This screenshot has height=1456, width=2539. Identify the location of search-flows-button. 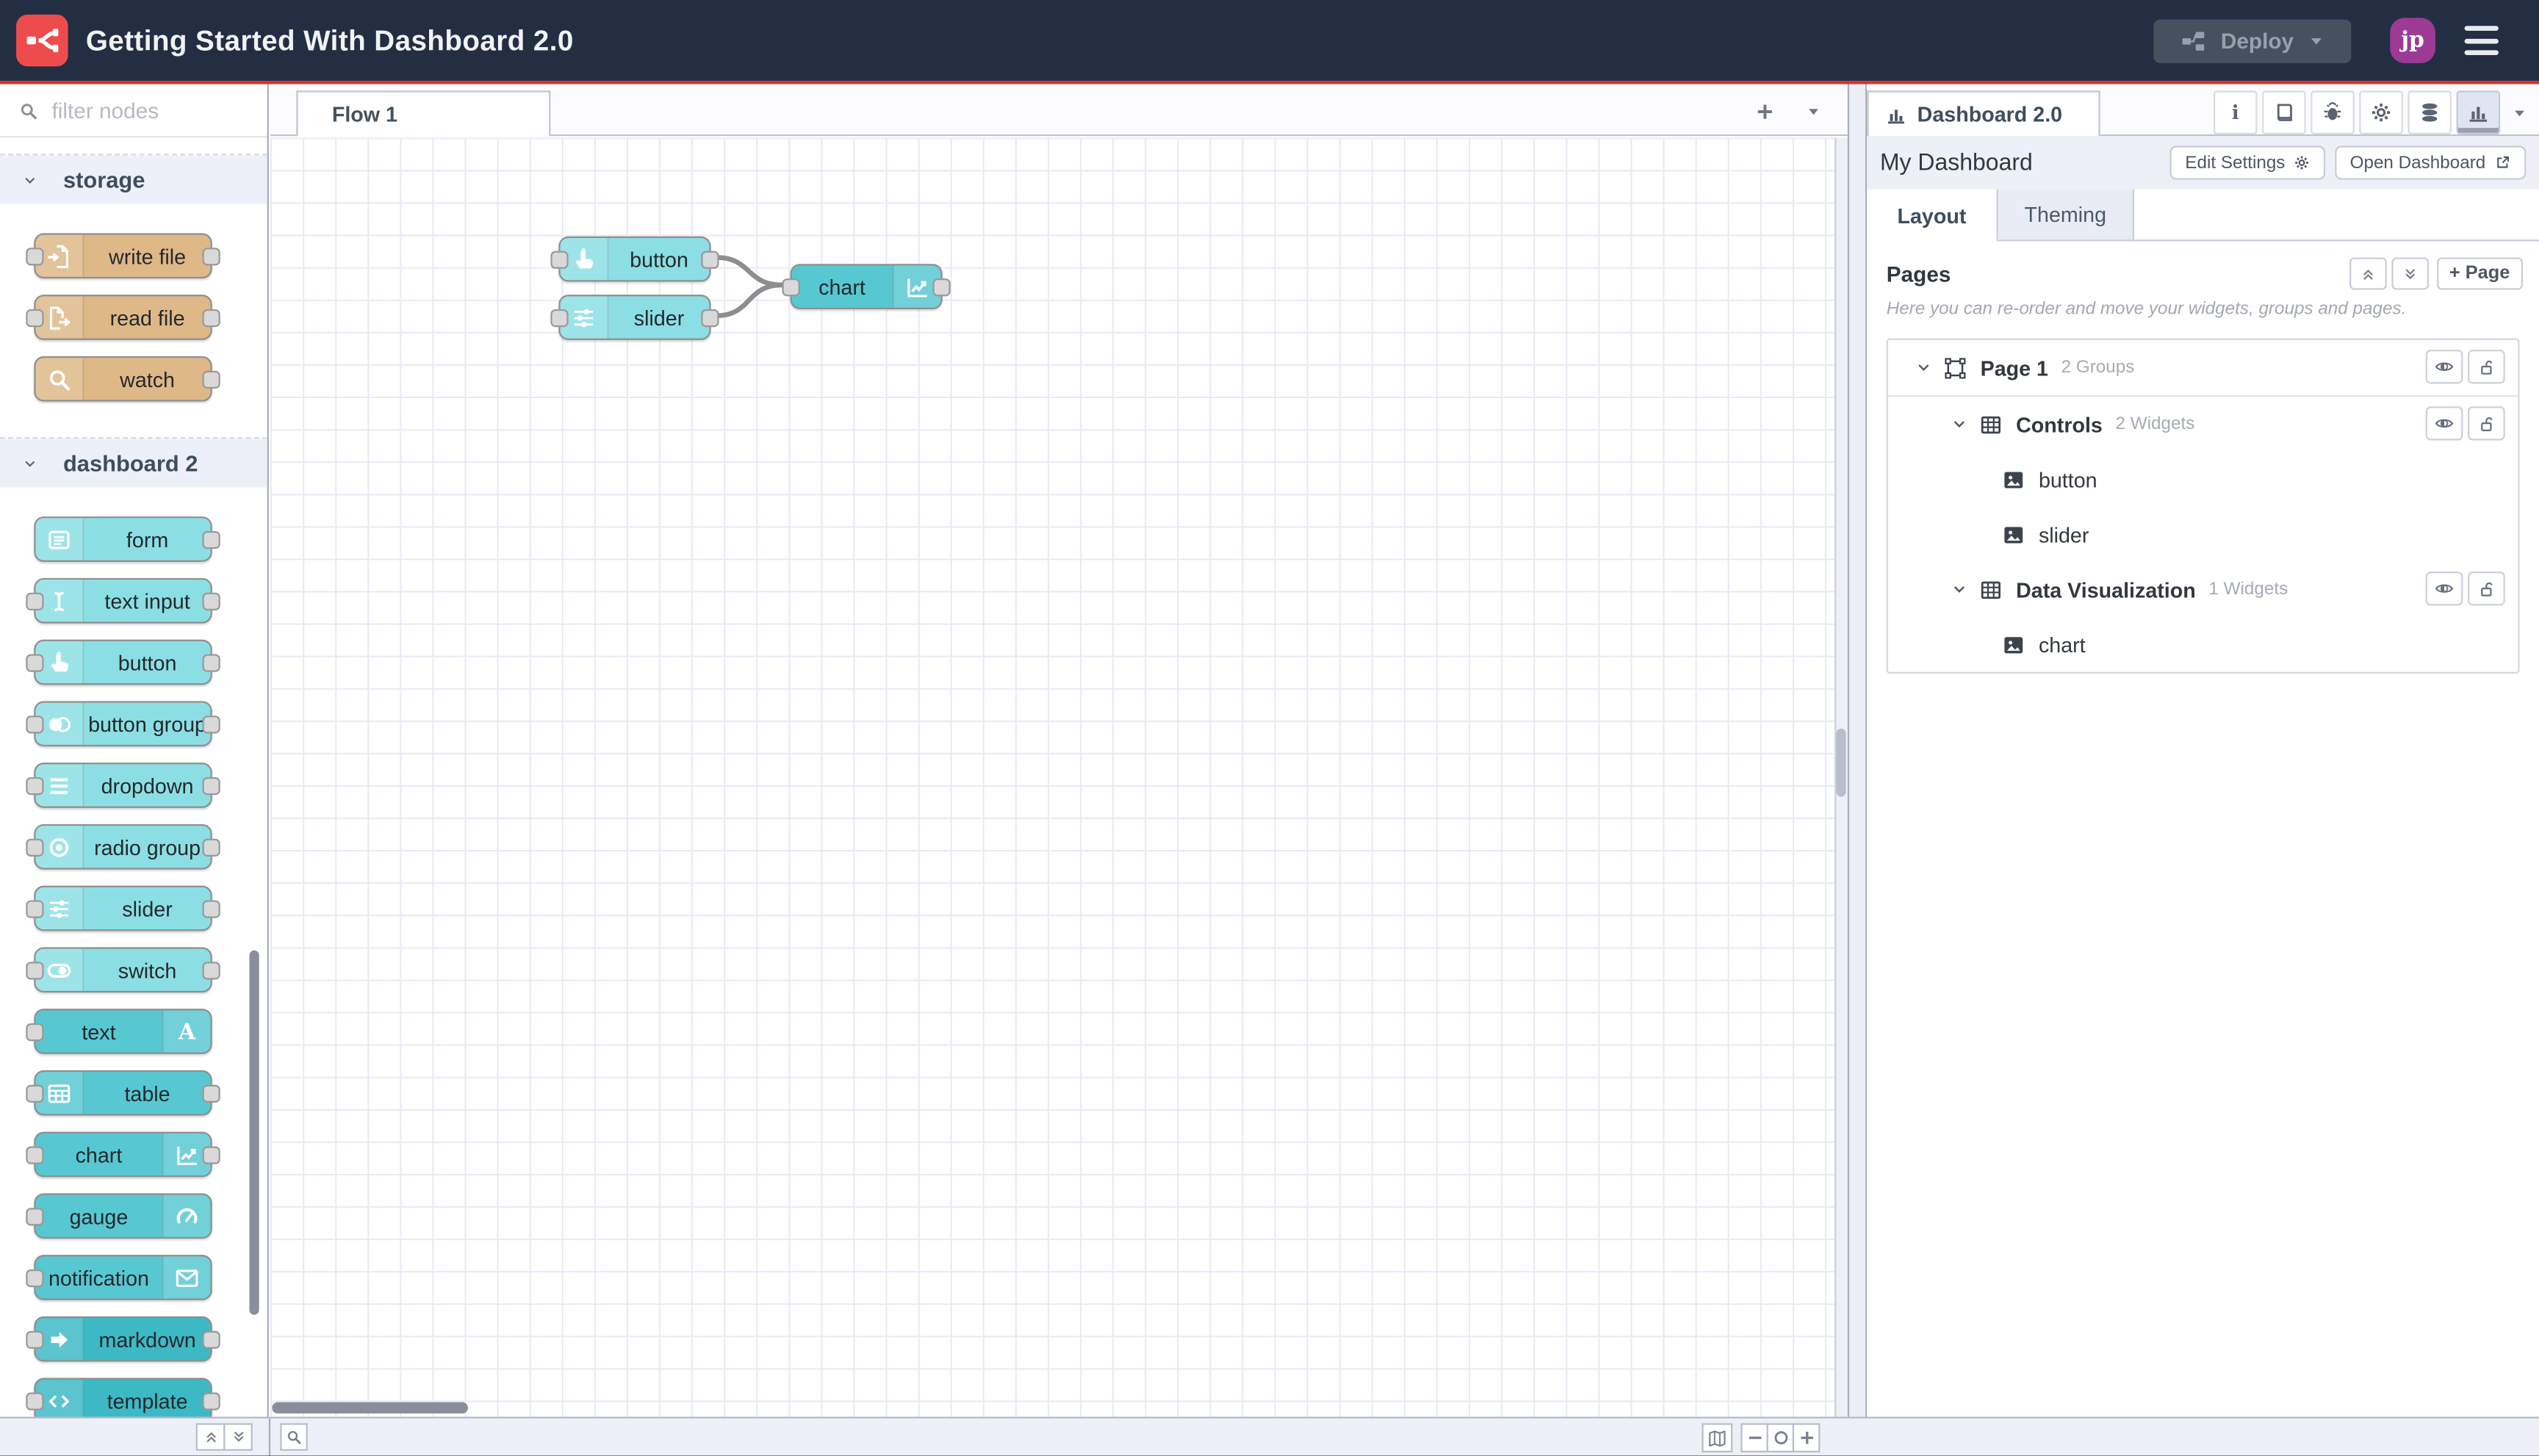
(294, 1437).